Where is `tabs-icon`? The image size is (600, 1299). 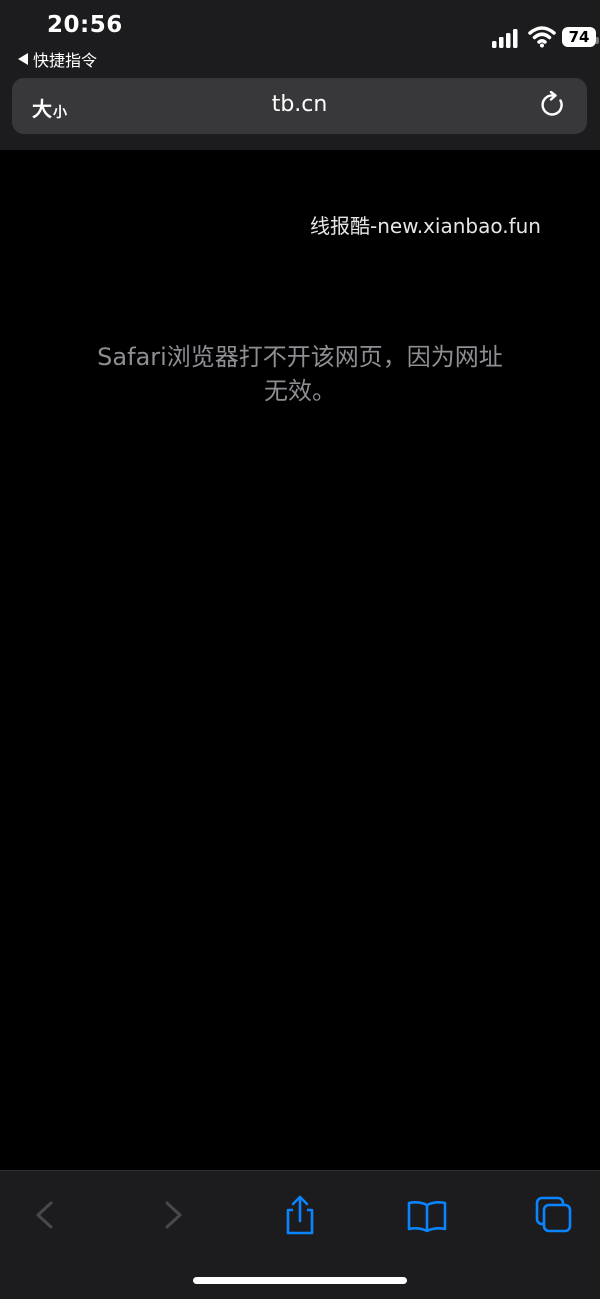
tabs-icon is located at coordinates (553, 1214).